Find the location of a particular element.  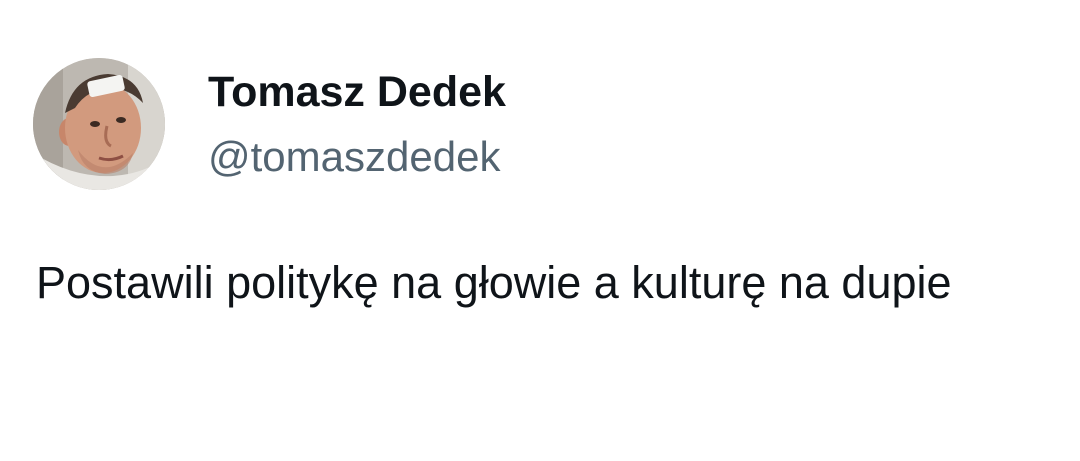

author-display-name: Tomasz Dedek is located at coordinates (357, 92).